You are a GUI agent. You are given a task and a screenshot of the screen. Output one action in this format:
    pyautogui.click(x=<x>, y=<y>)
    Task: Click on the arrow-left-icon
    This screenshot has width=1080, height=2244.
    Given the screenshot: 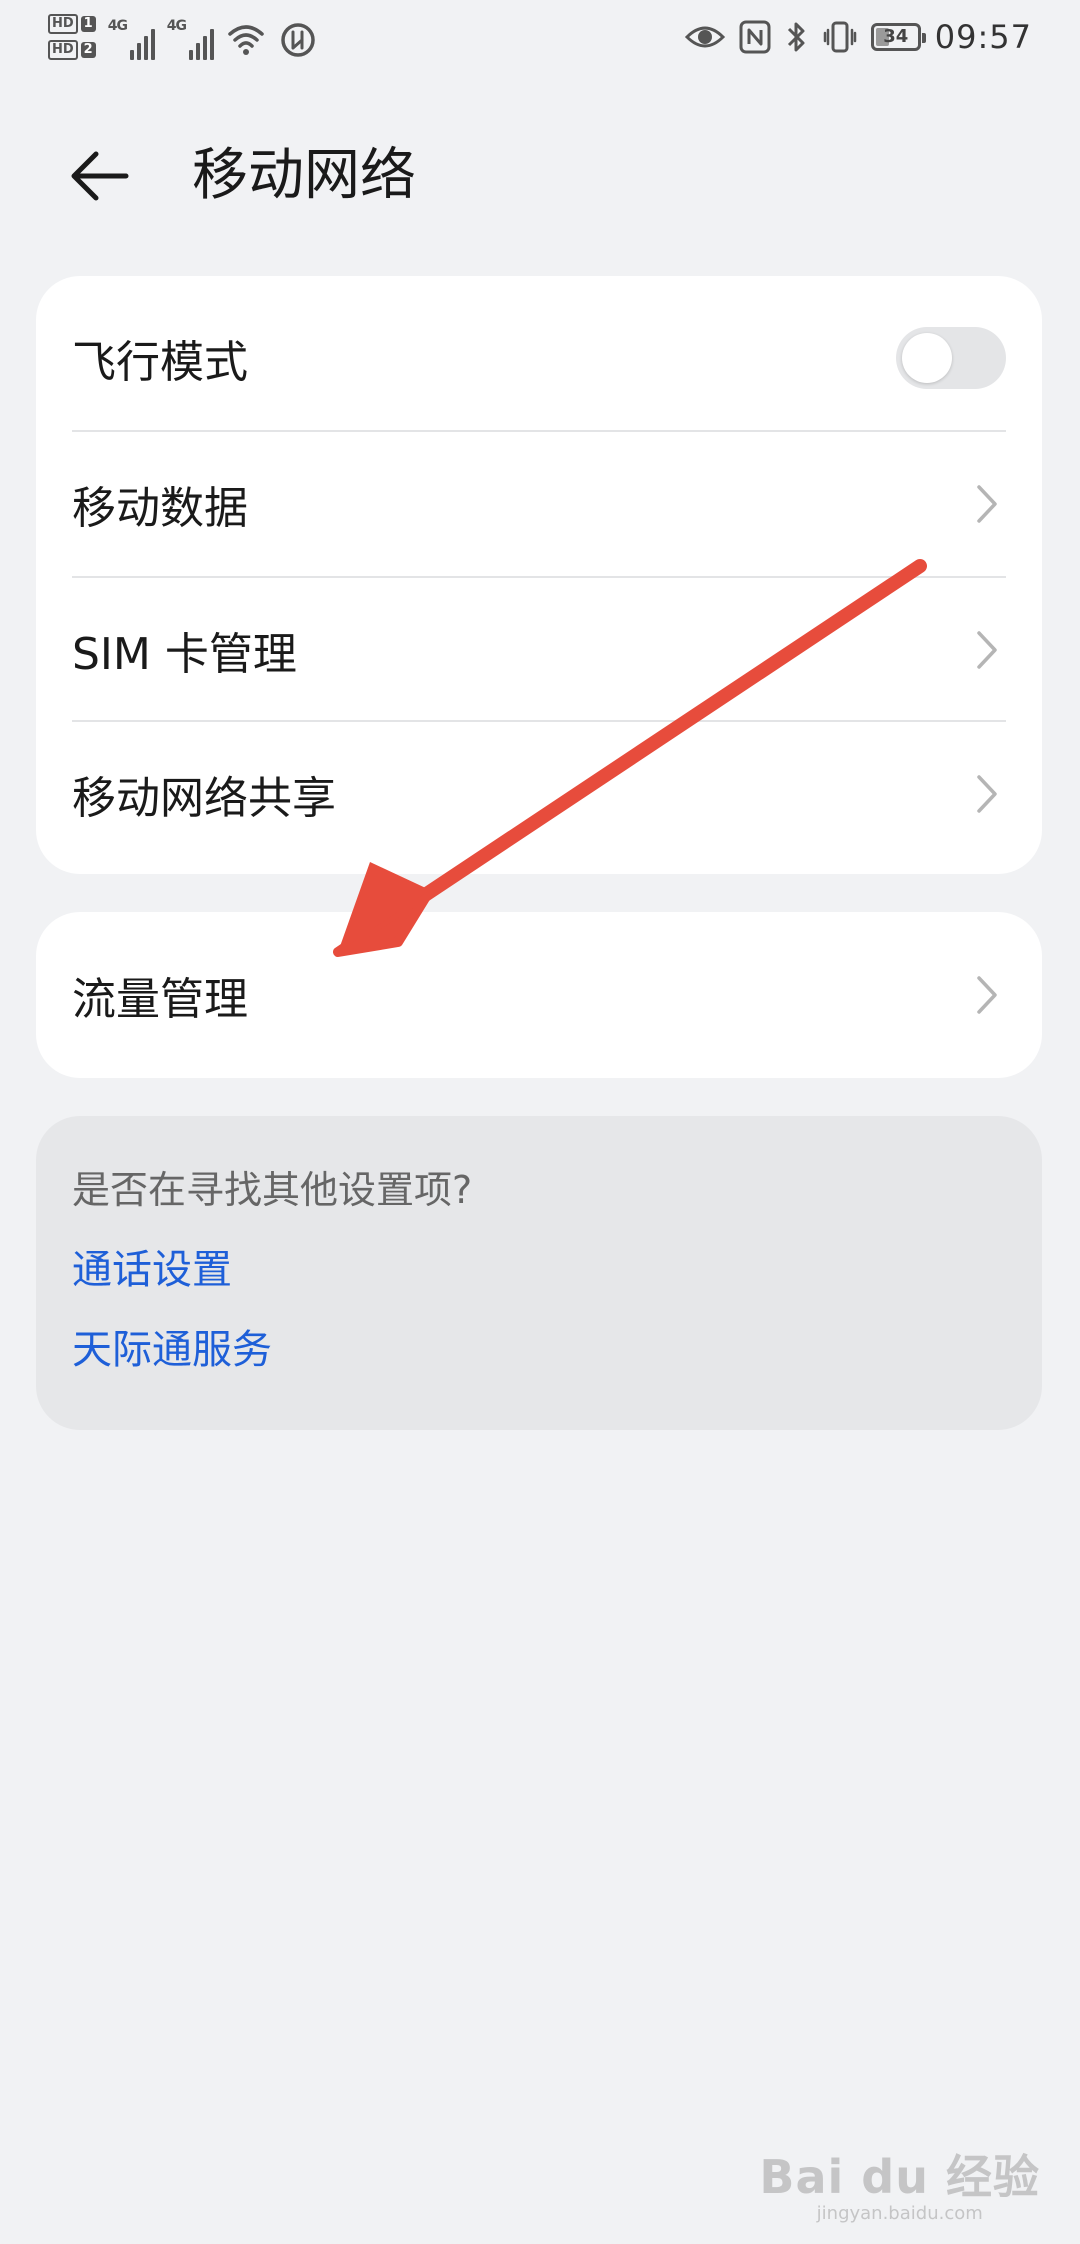 What is the action you would take?
    pyautogui.click(x=100, y=176)
    